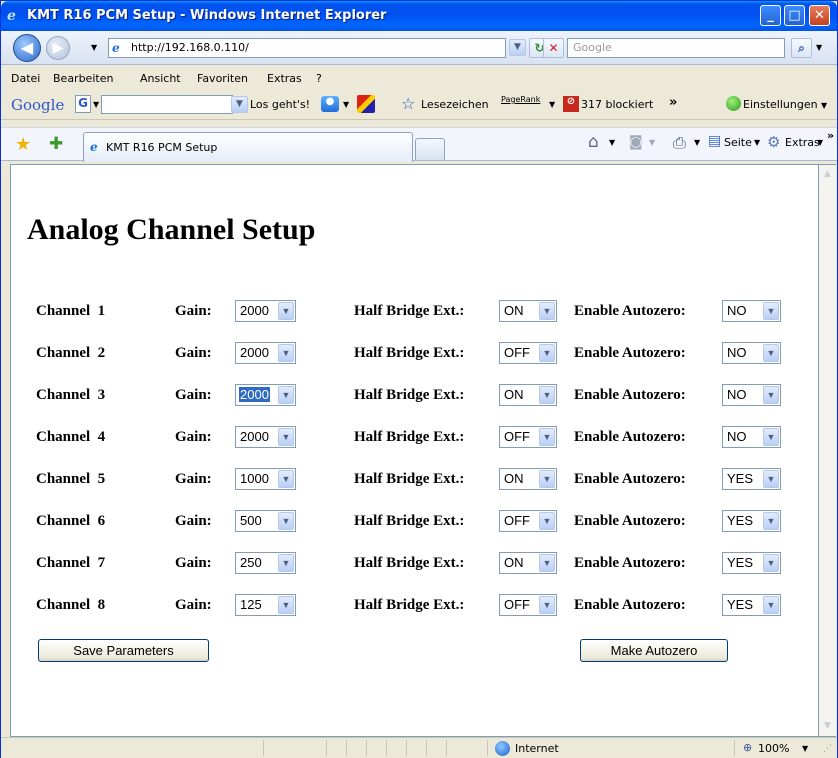 The width and height of the screenshot is (838, 758). I want to click on more-chevron-icon: », so click(673, 102).